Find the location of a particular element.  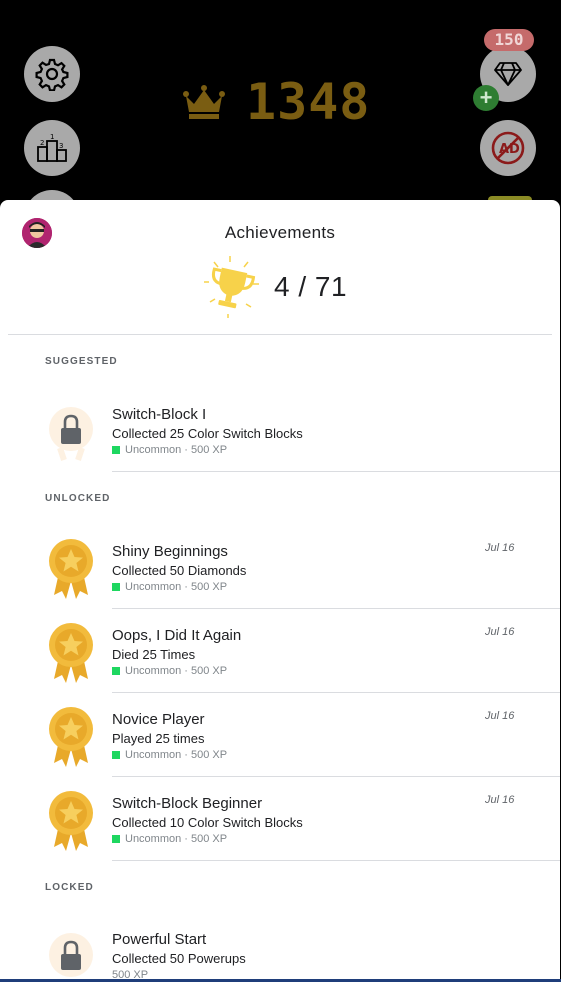

achievement-name: Switch-Block I is located at coordinates (159, 414).